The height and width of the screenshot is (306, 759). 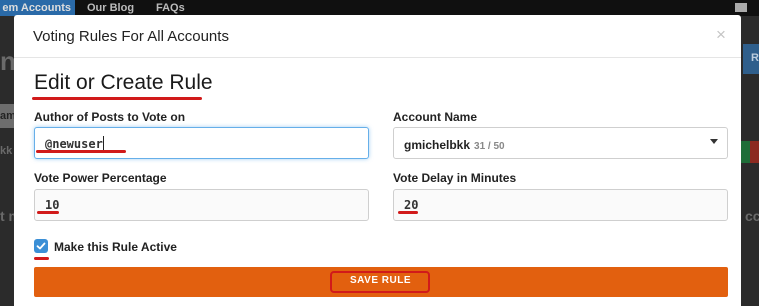 What do you see at coordinates (752, 216) in the screenshot?
I see `bg-right-text: cc` at bounding box center [752, 216].